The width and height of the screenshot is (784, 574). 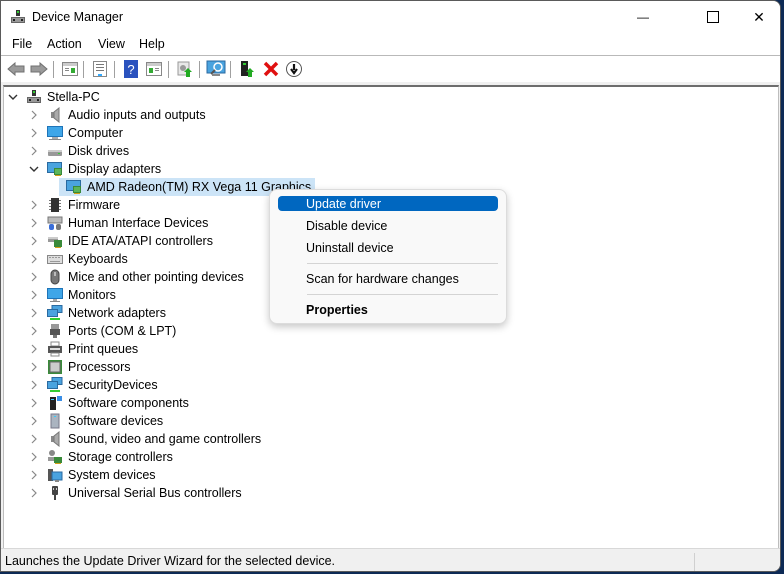 I want to click on minimize-button: —, so click(x=643, y=17).